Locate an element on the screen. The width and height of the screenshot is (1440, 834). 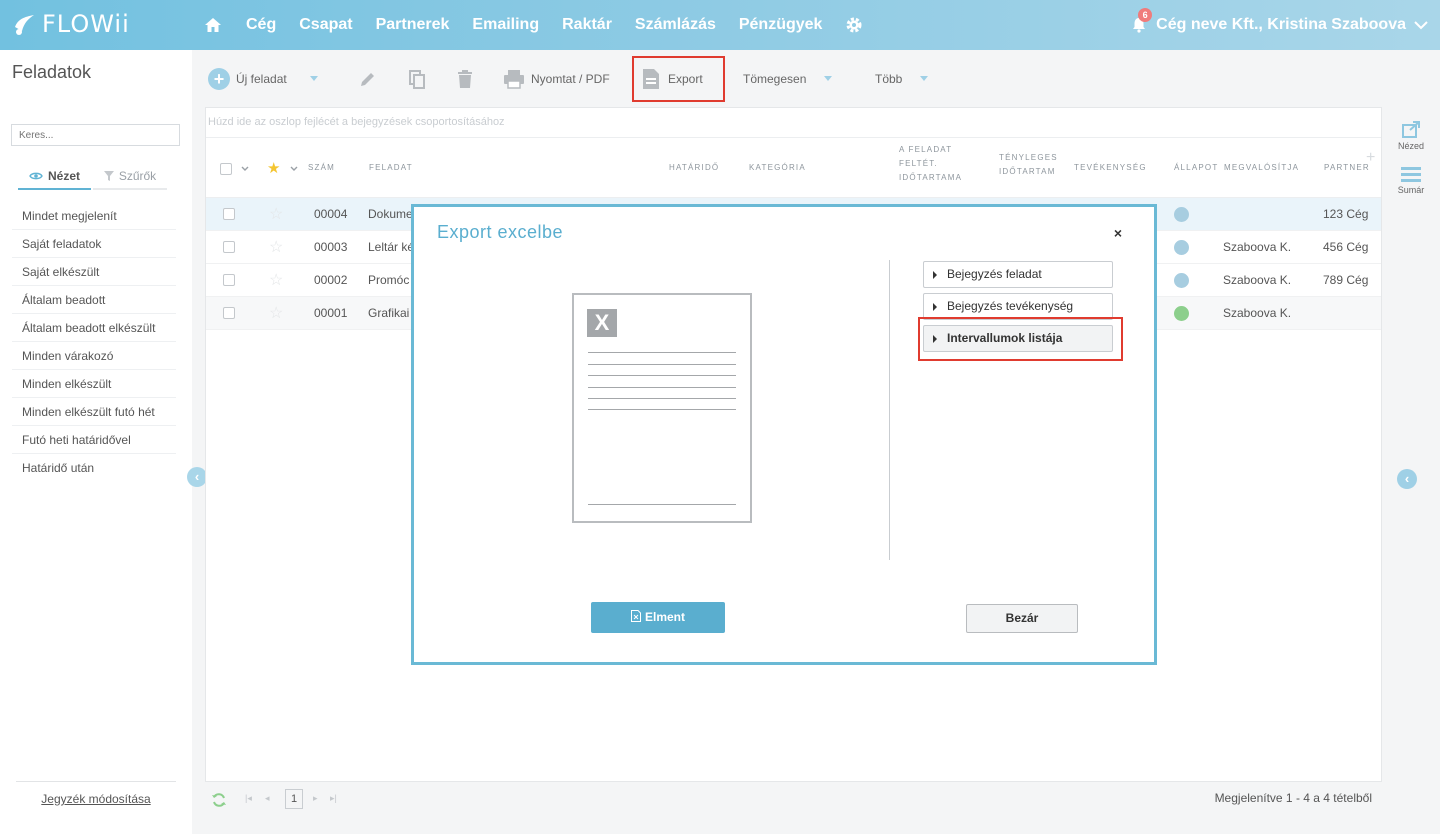
col-activity: Tevékenység is located at coordinates (1110, 168).